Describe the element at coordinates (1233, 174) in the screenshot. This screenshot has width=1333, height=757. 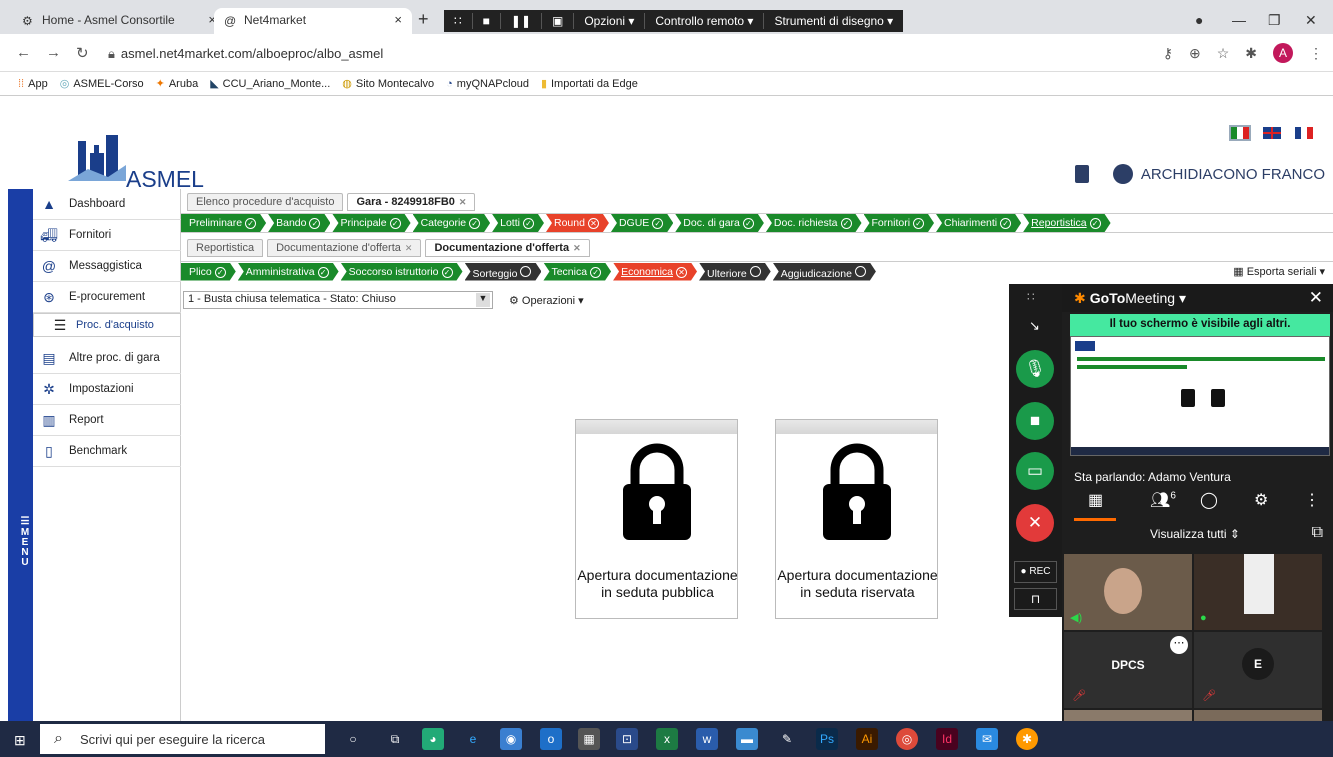
I see `user-name: ARCHIDIACONO FRANCO` at that location.